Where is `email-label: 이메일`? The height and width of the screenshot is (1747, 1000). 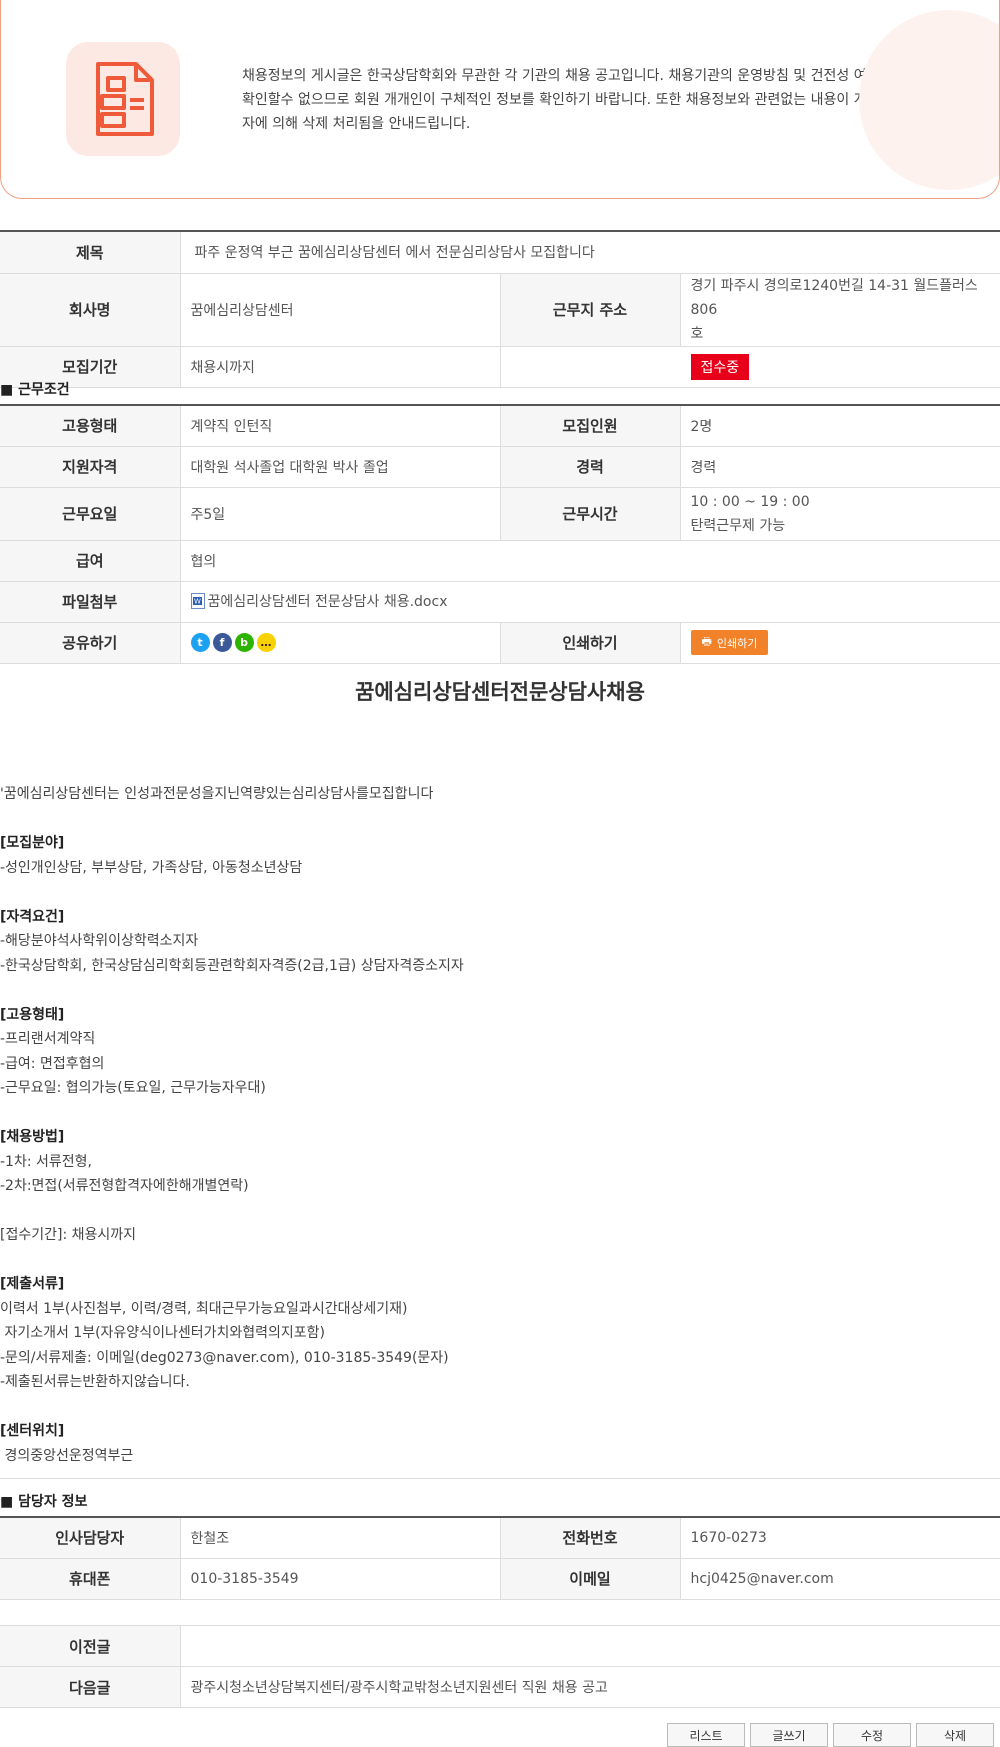 email-label: 이메일 is located at coordinates (590, 1579).